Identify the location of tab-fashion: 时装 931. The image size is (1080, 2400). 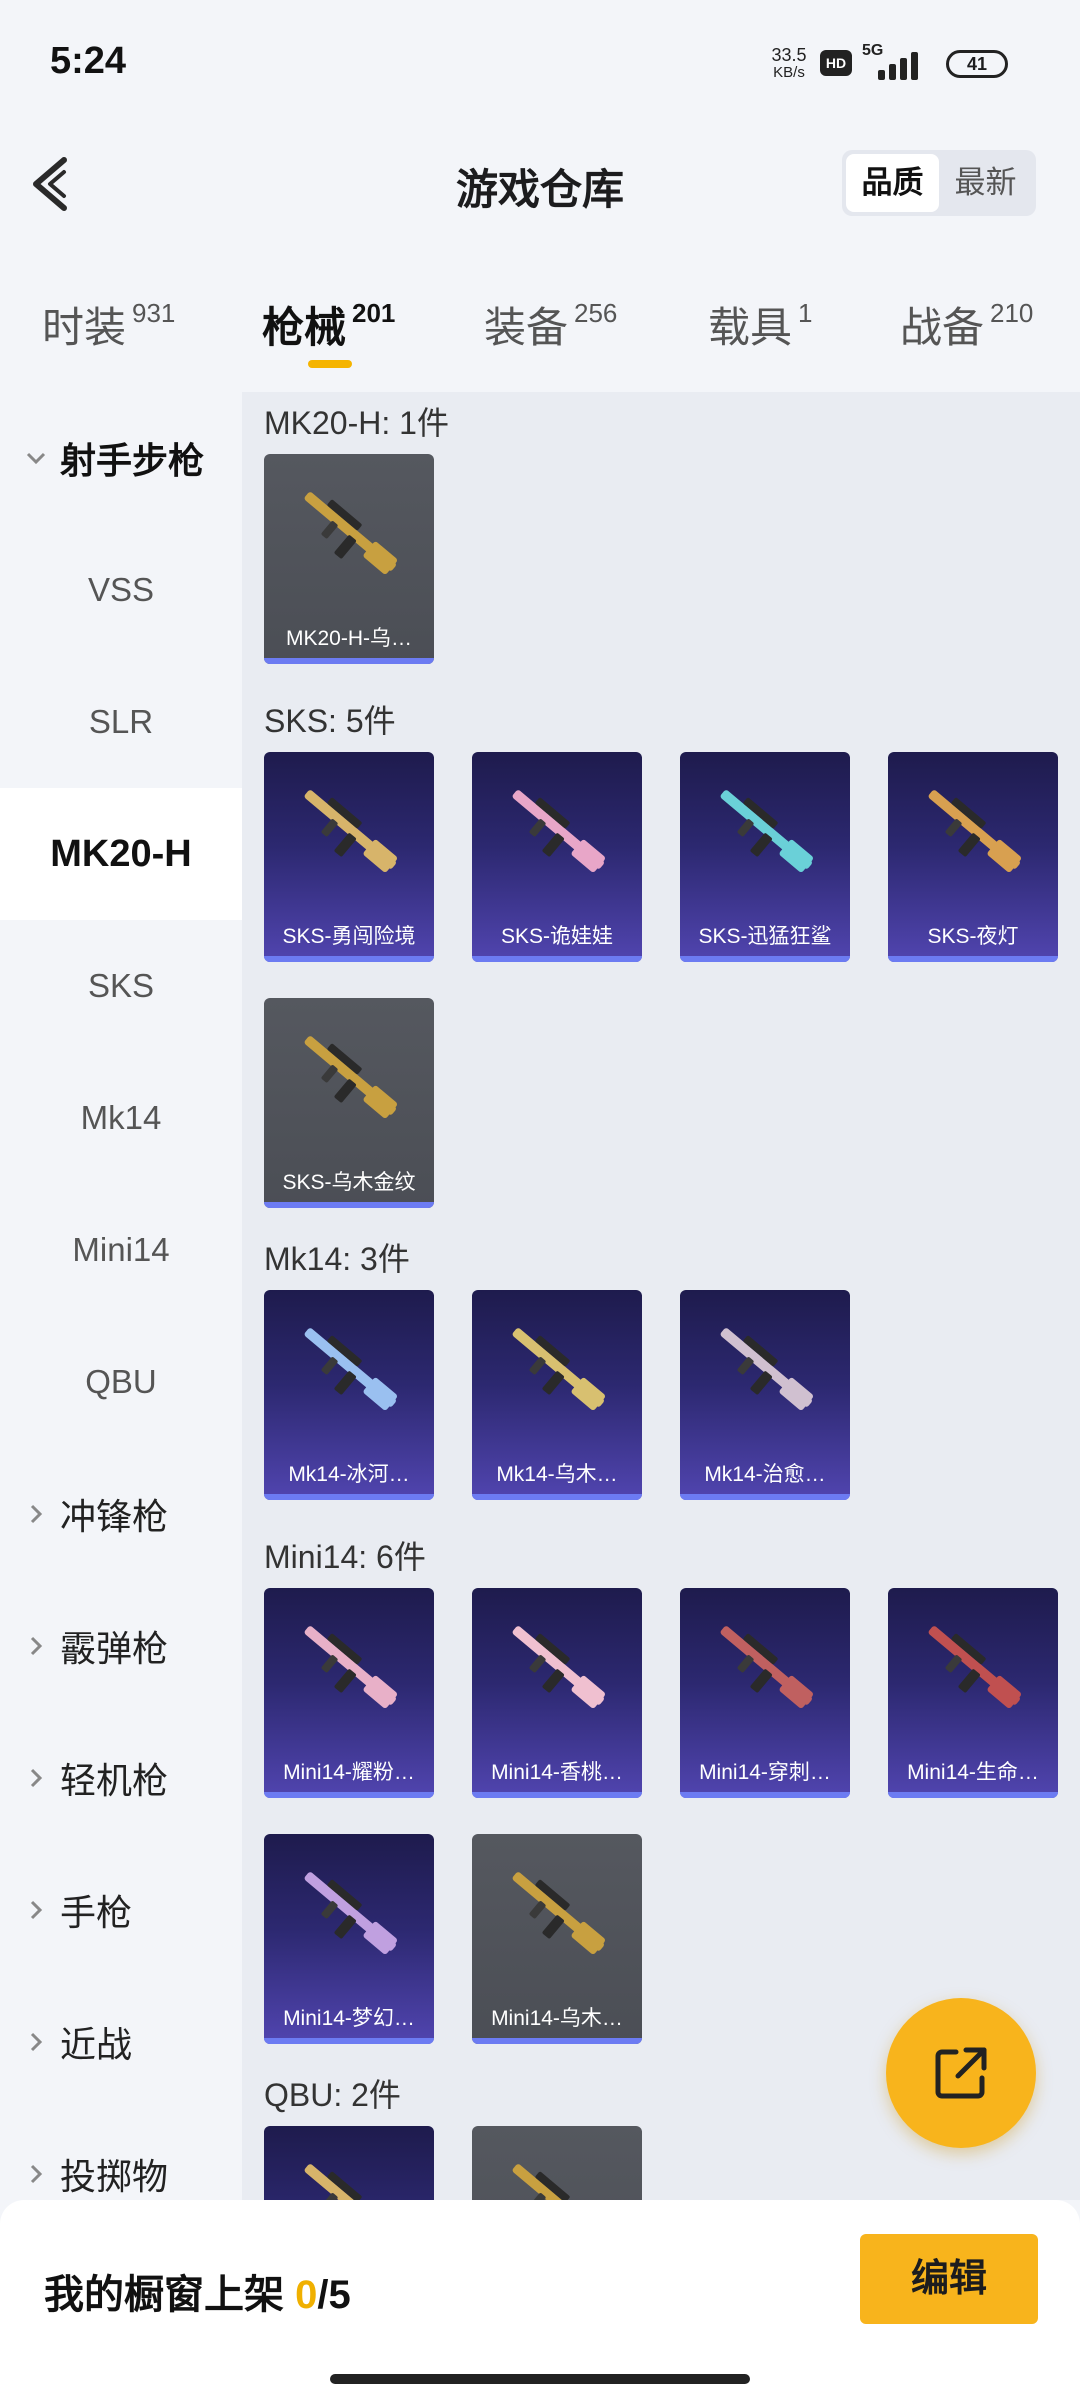
(108, 324).